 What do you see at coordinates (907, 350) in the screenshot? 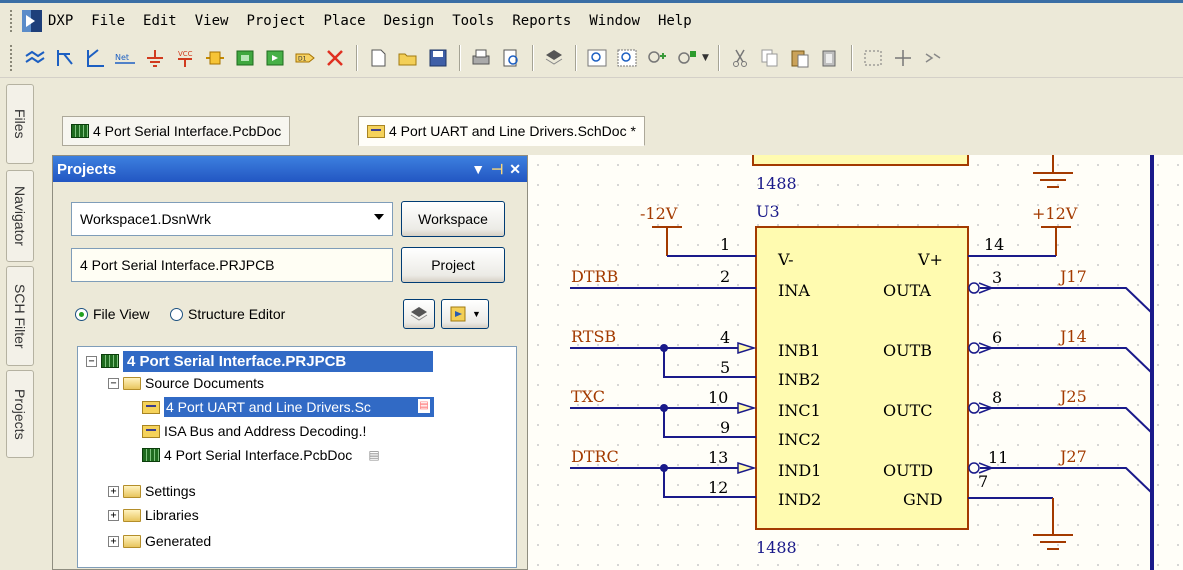
I see `pin-name: OUTB` at bounding box center [907, 350].